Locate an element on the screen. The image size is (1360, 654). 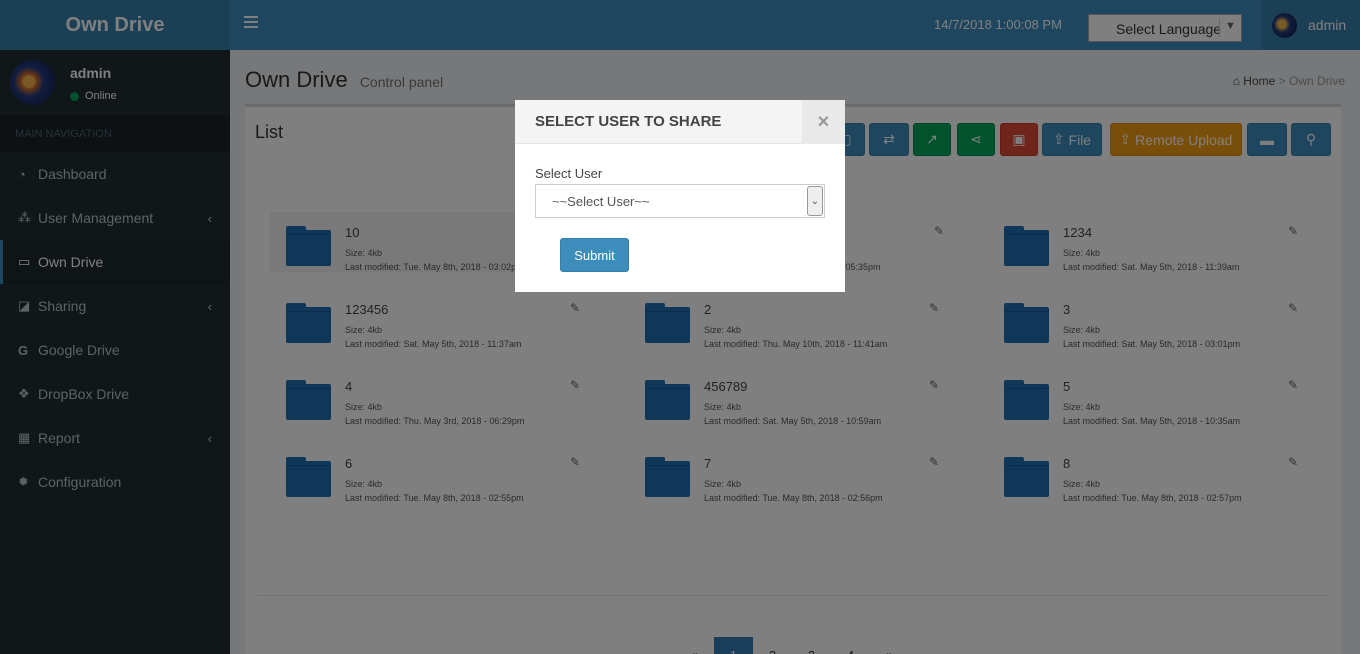
close-icon: × is located at coordinates (823, 122).